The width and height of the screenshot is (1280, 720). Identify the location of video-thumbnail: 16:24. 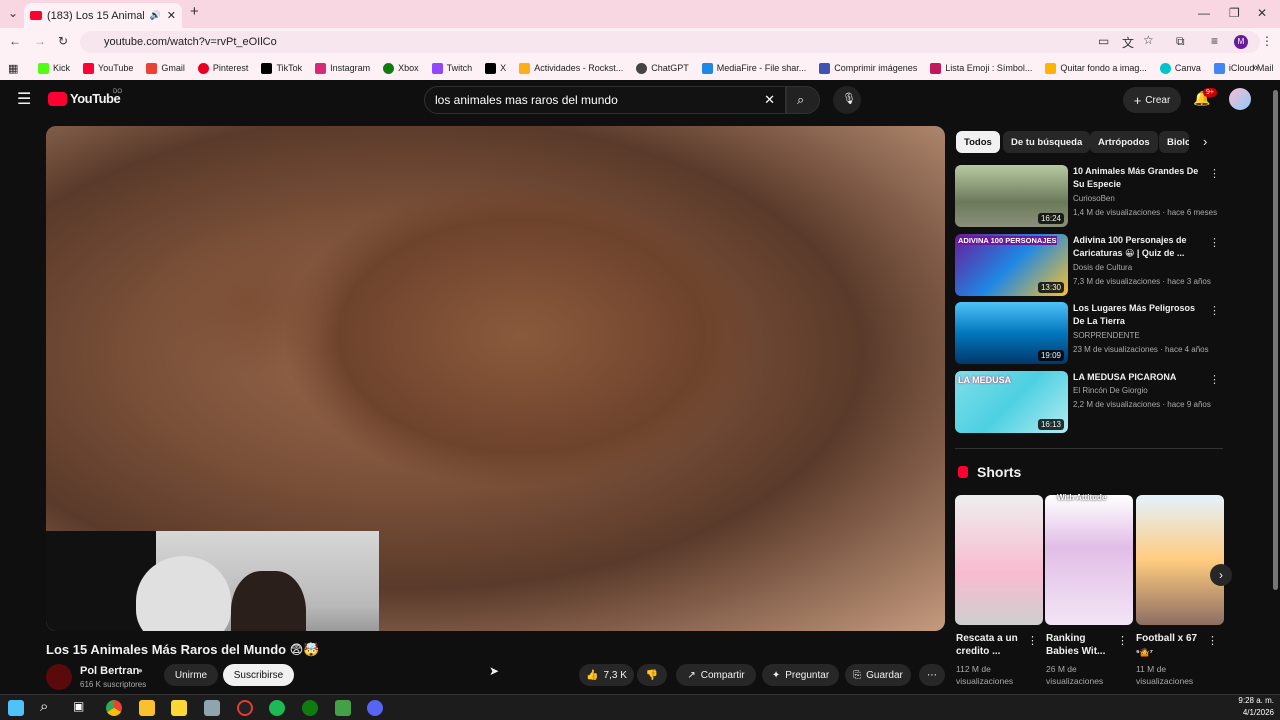
(1011, 196).